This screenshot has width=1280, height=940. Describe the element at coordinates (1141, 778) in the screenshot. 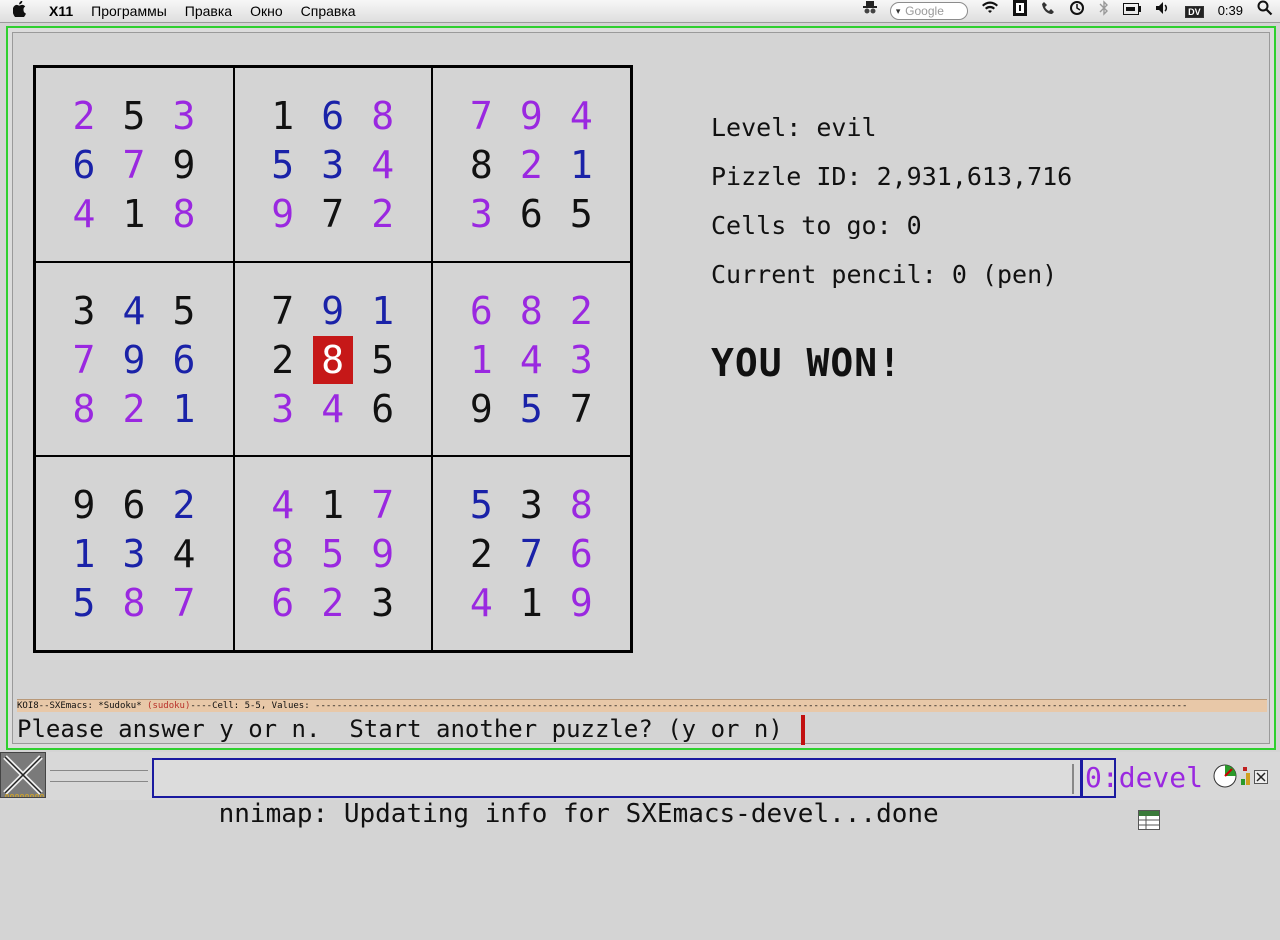

I see `desktop-label: 0:devel` at that location.